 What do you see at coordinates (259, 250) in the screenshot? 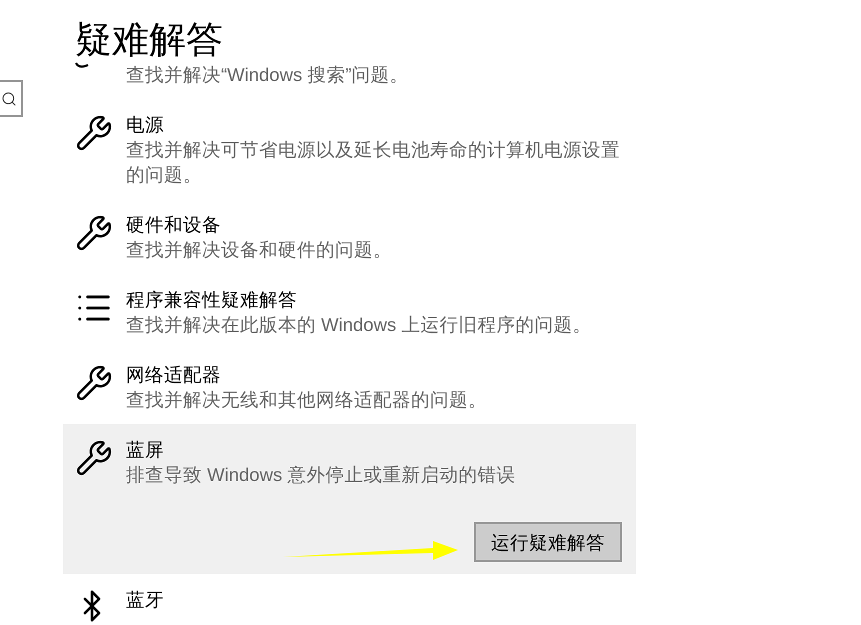
I see `troubleshooter-description: 查找并解决设备和硬件的问题。` at bounding box center [259, 250].